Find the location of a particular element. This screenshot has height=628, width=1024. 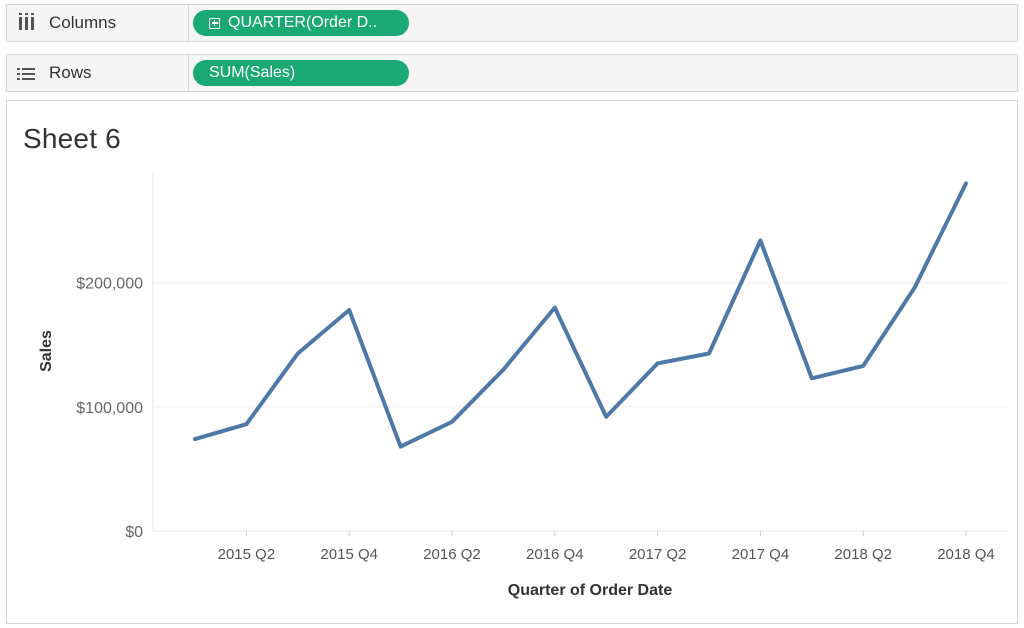

x-tick-label: 2018 Q2 is located at coordinates (863, 554).